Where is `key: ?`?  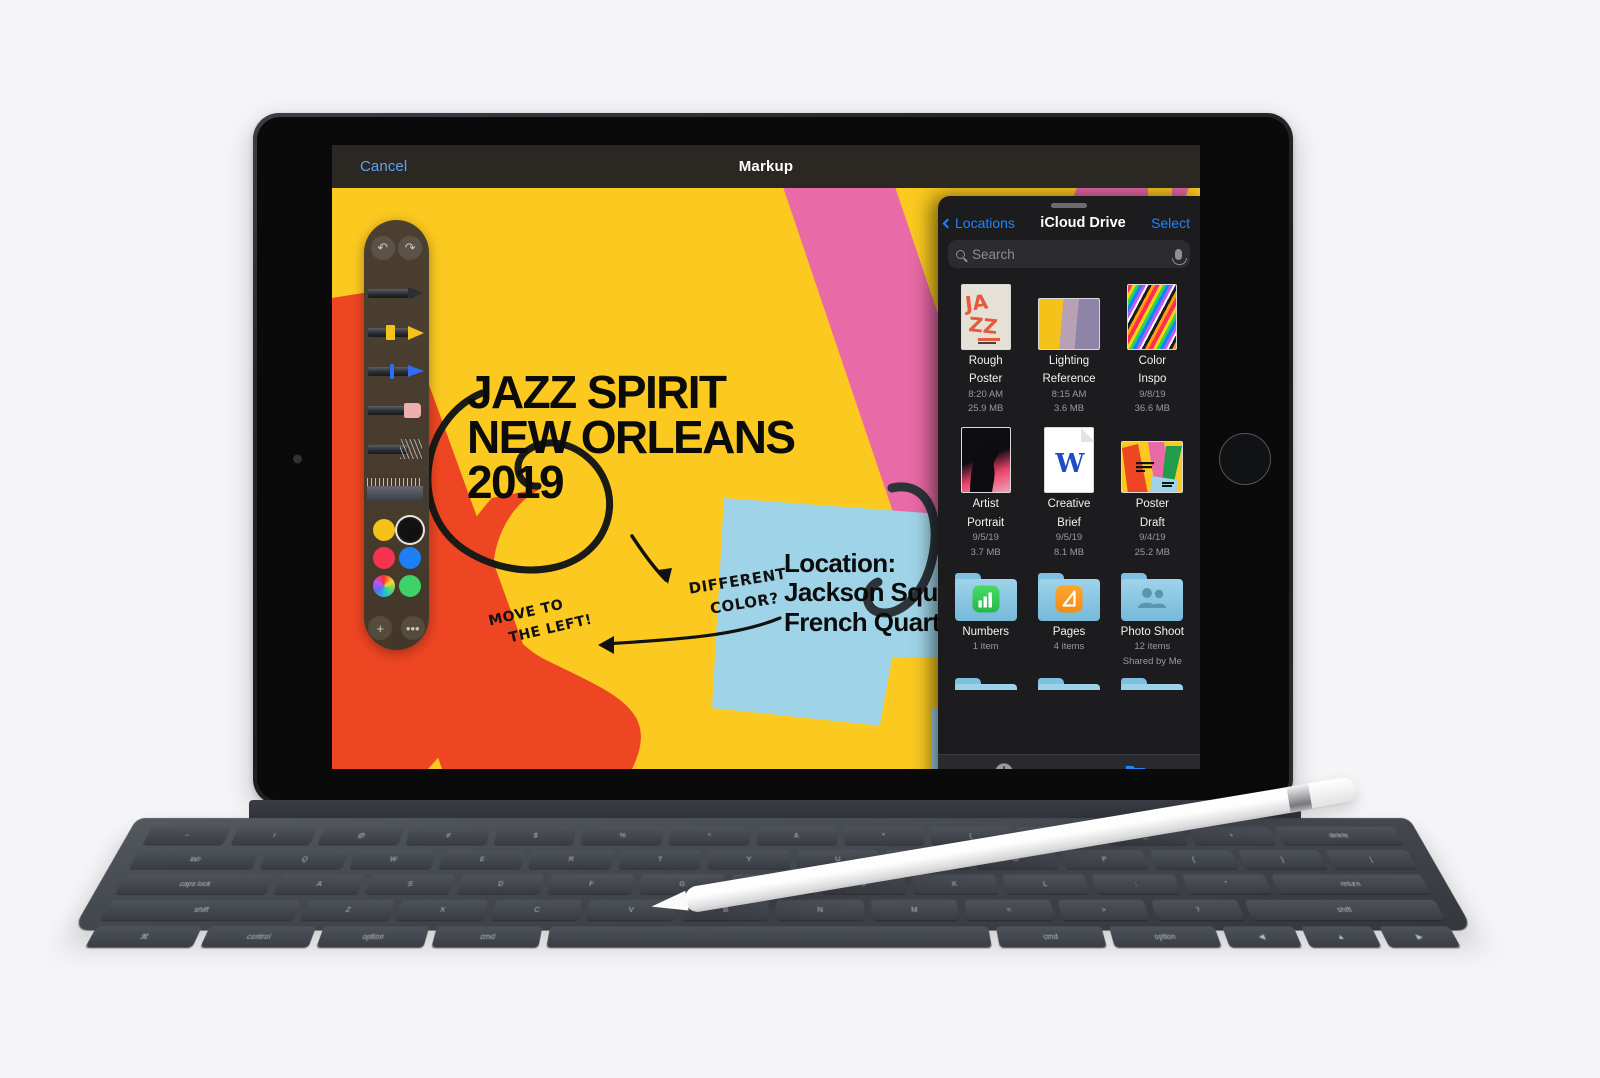
key: ? is located at coordinates (1198, 910).